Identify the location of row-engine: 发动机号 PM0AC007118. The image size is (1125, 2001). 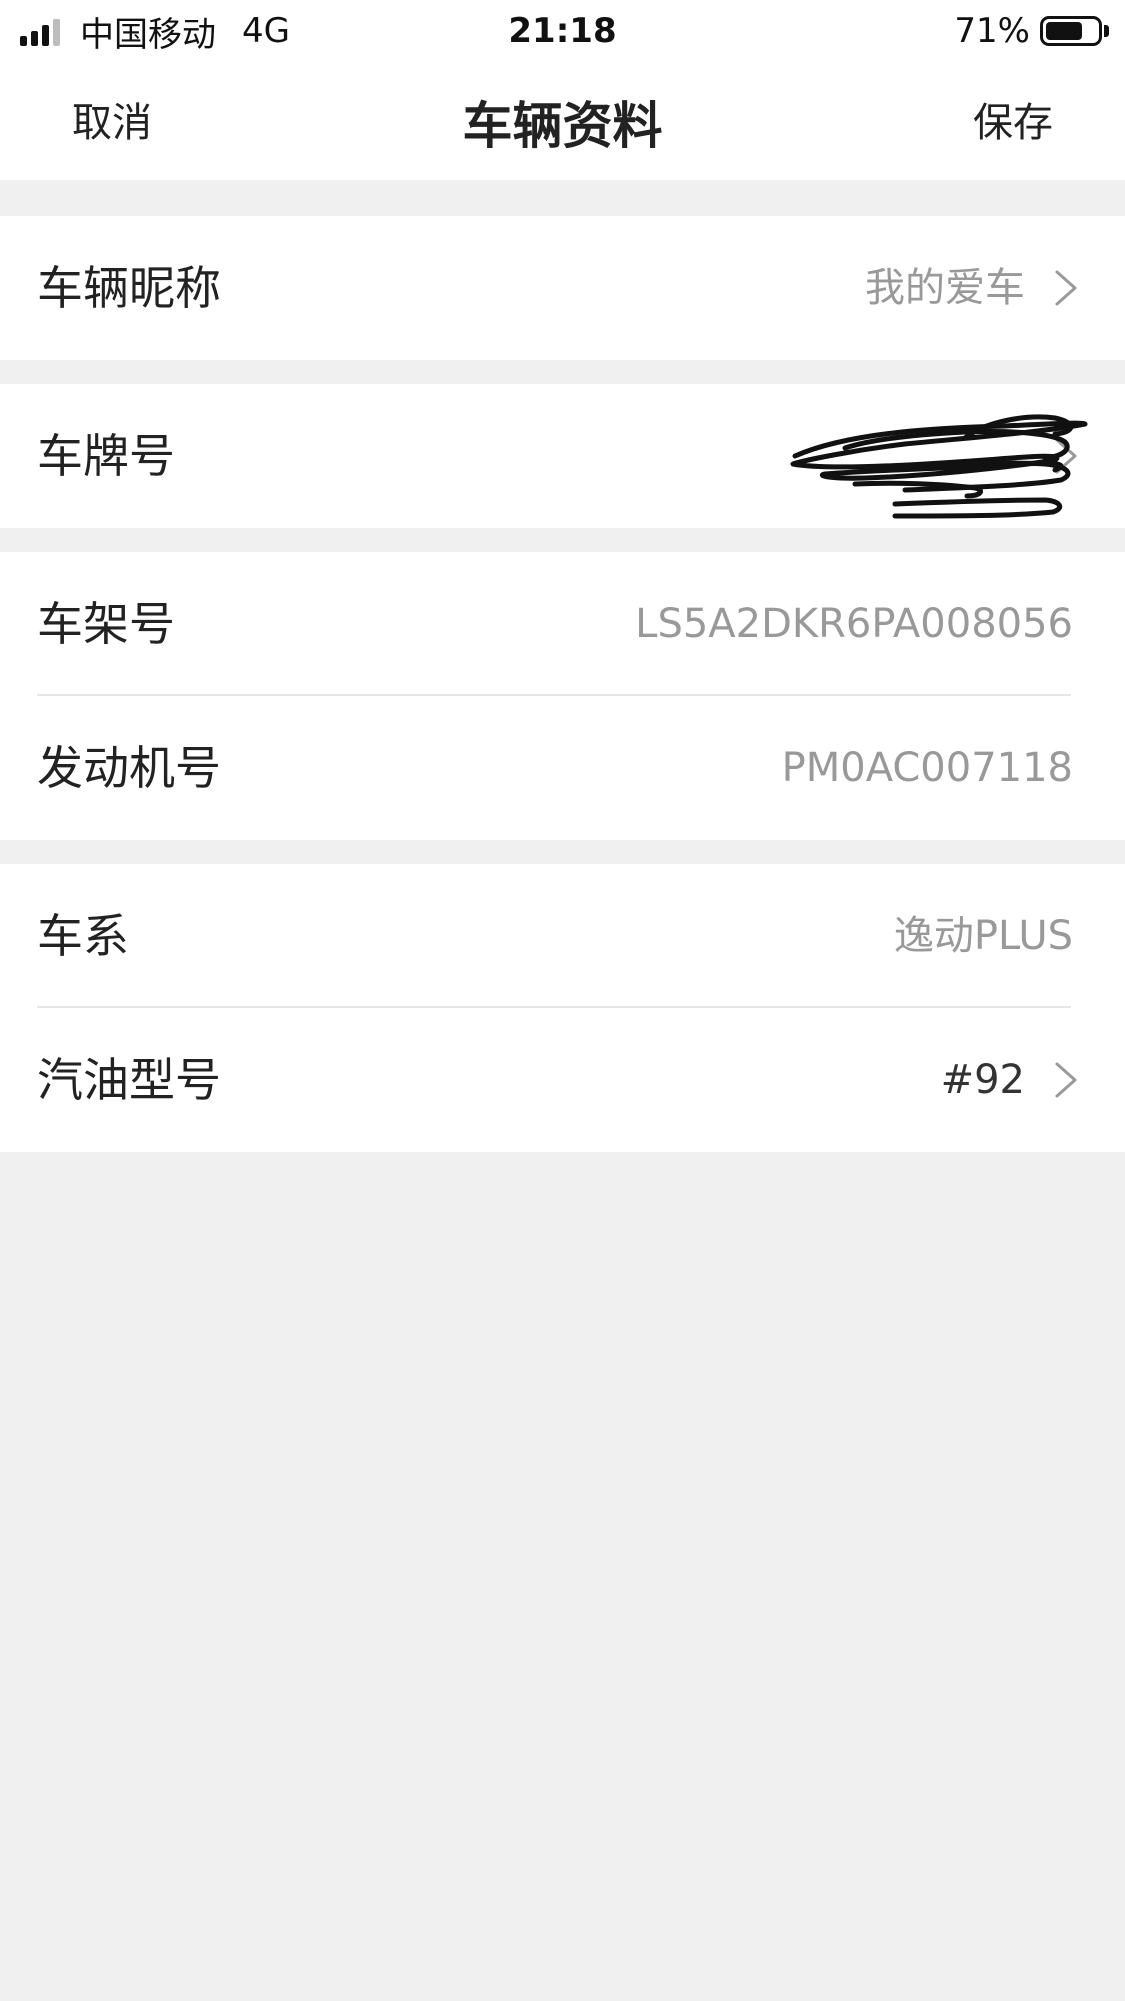
(562, 768).